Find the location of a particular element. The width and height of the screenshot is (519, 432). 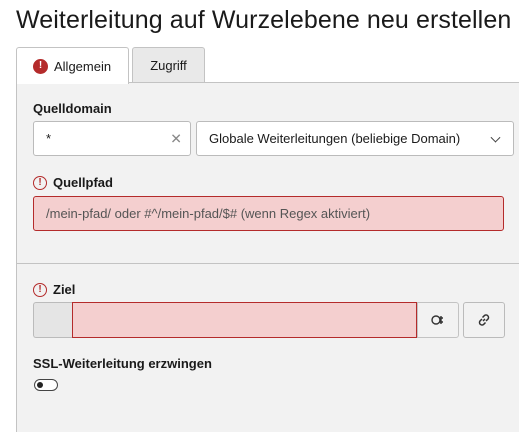

tab-label: Zugriff is located at coordinates (168, 65).